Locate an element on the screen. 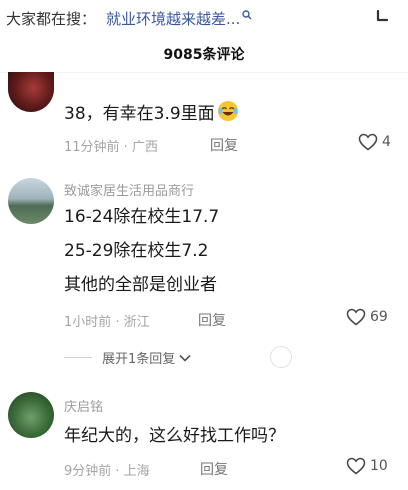 The height and width of the screenshot is (490, 408). like-count: 4 is located at coordinates (386, 142).